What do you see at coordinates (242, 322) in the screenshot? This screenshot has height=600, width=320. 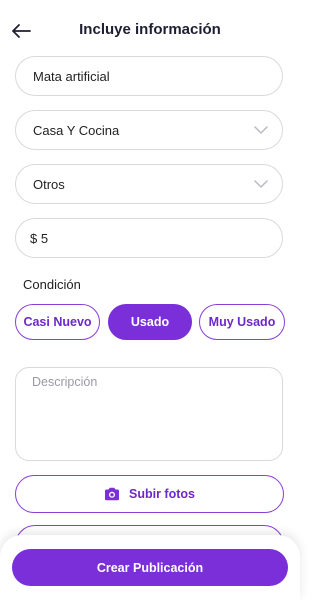 I see `condition-option-muy-usado: Muy Usado` at bounding box center [242, 322].